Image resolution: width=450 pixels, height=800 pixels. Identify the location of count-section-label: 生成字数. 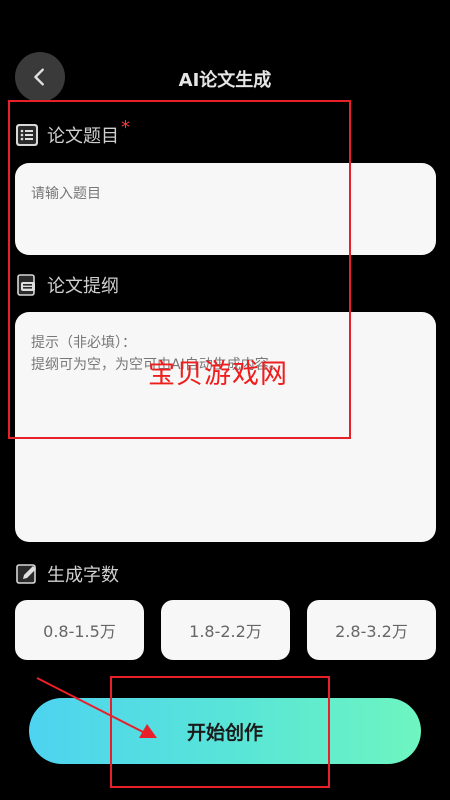
(67, 574).